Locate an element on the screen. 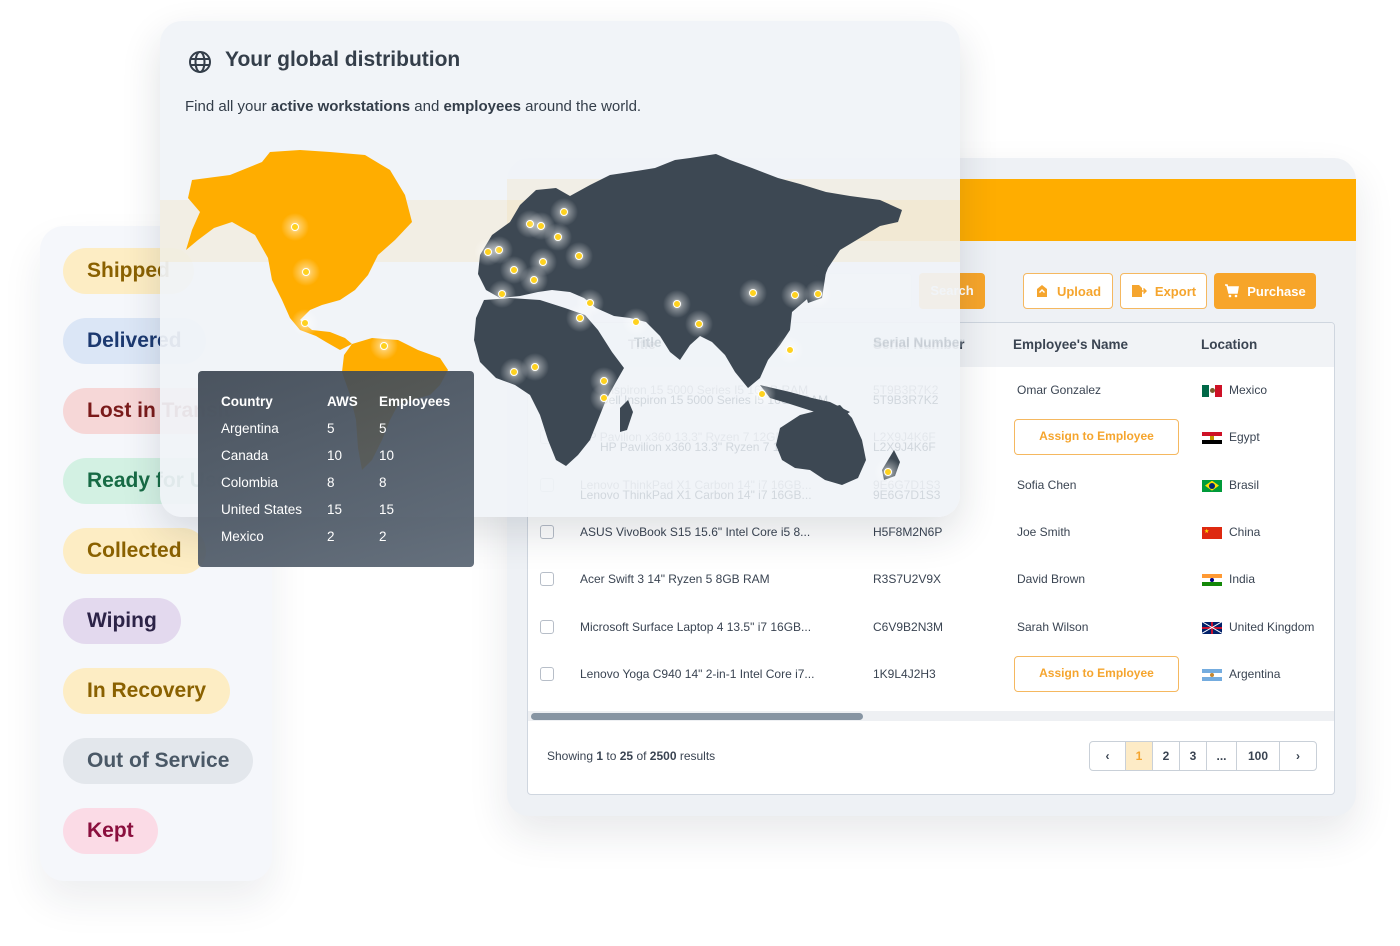  flag-gb-icon is located at coordinates (1212, 627).